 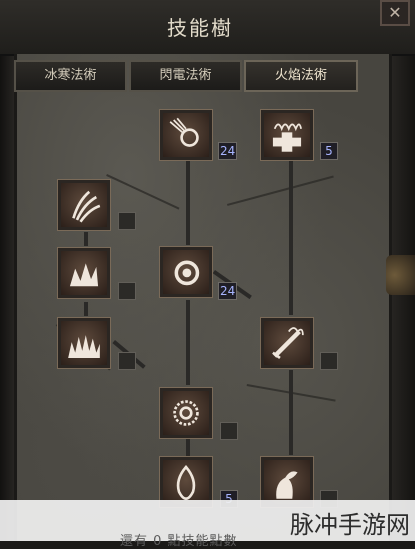 I want to click on skill-level-blaze, so click(x=127, y=291).